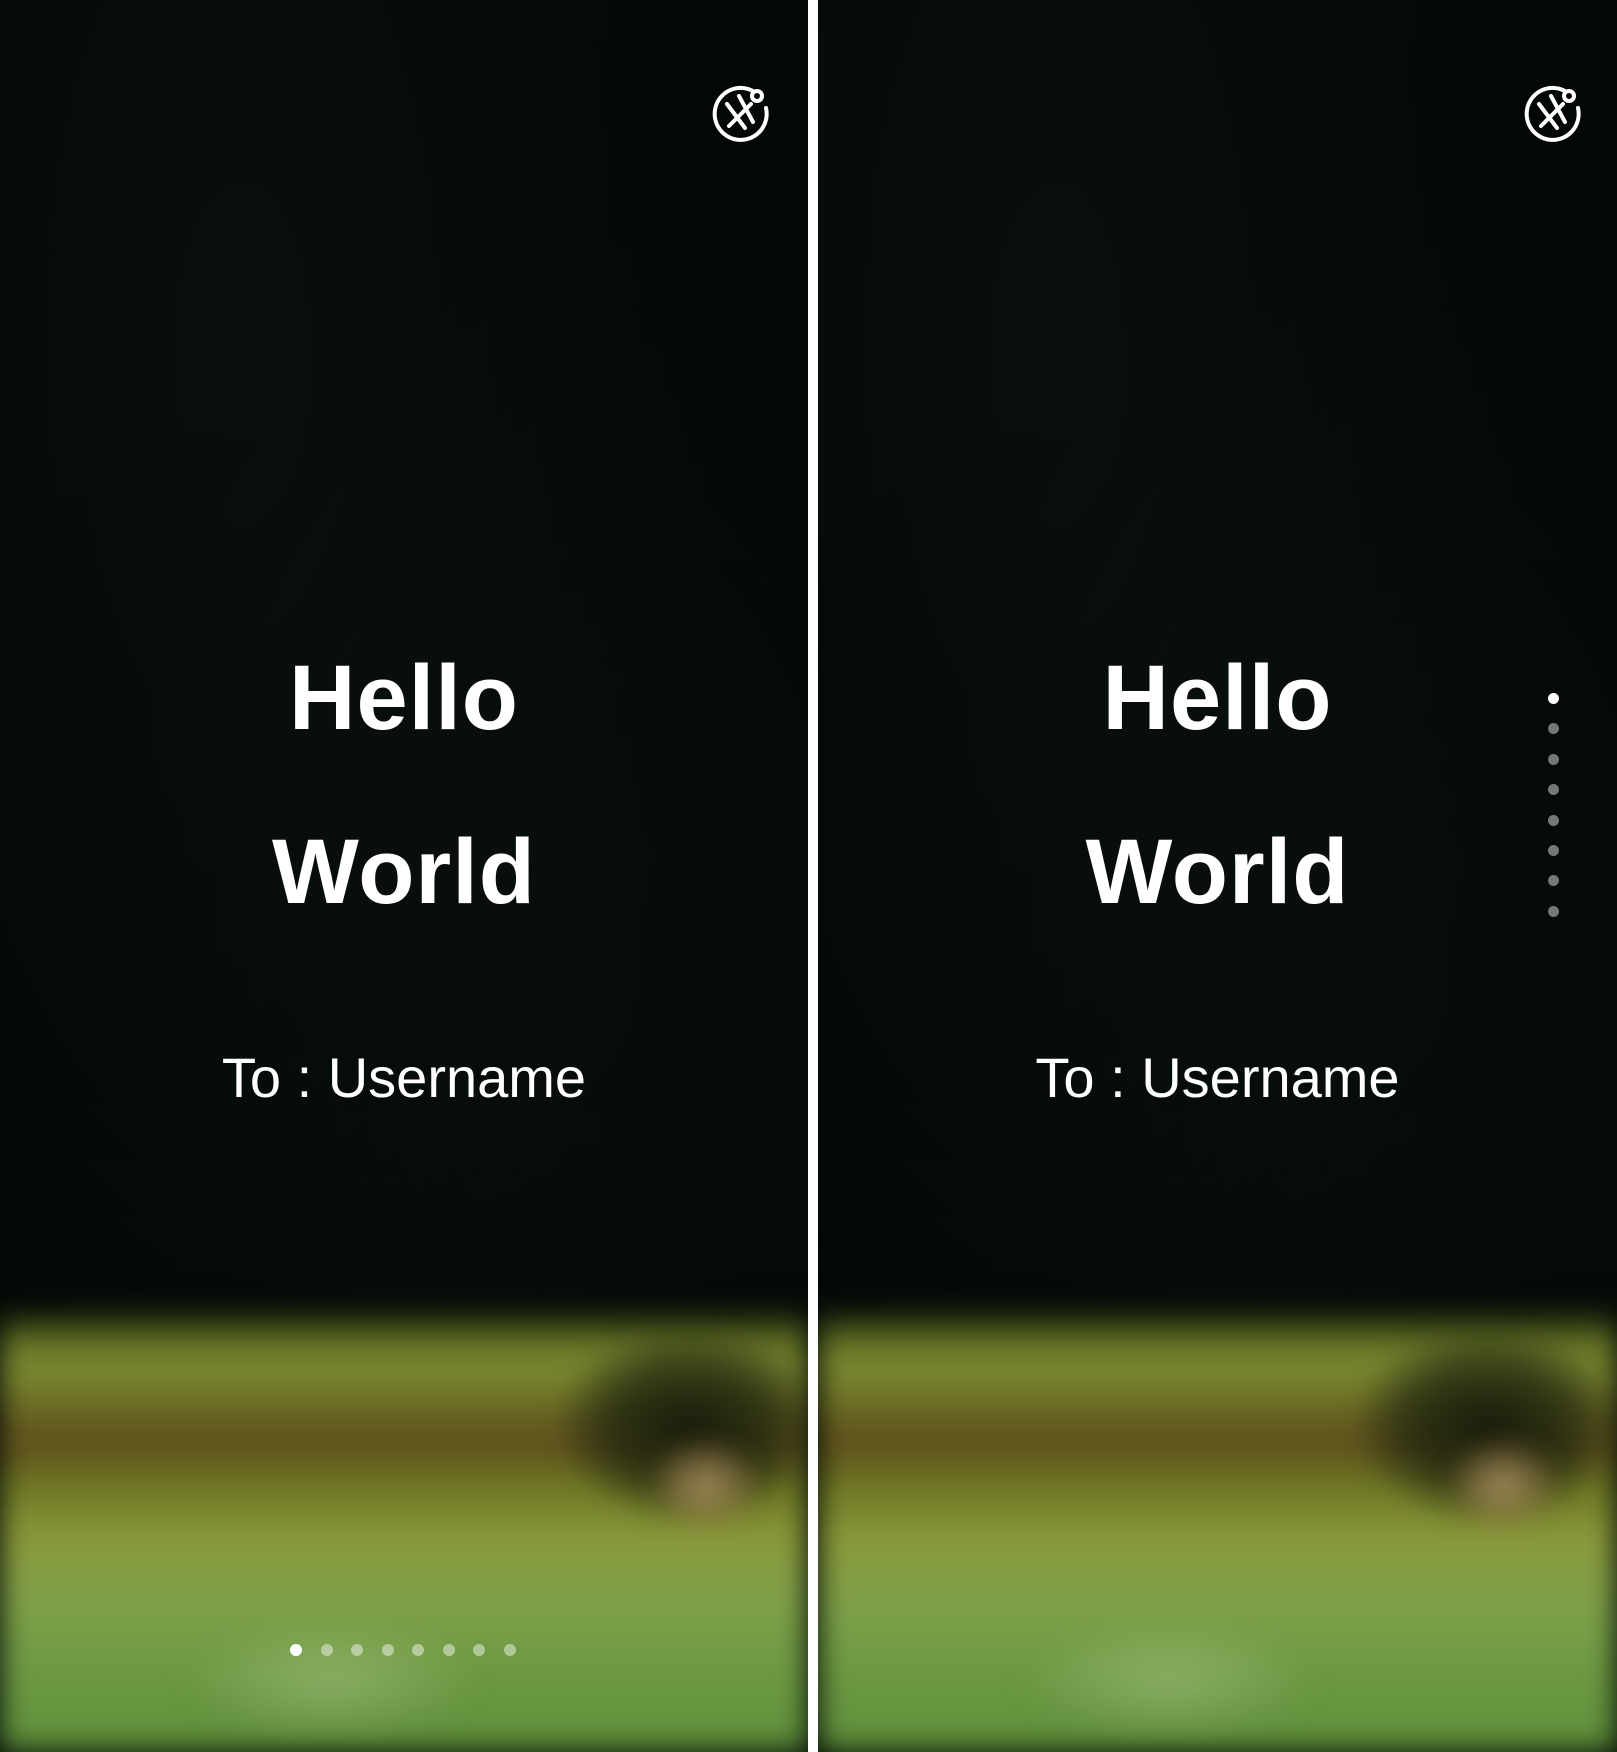 This screenshot has width=1617, height=1752. I want to click on page-indicator-horizontal, so click(403, 1650).